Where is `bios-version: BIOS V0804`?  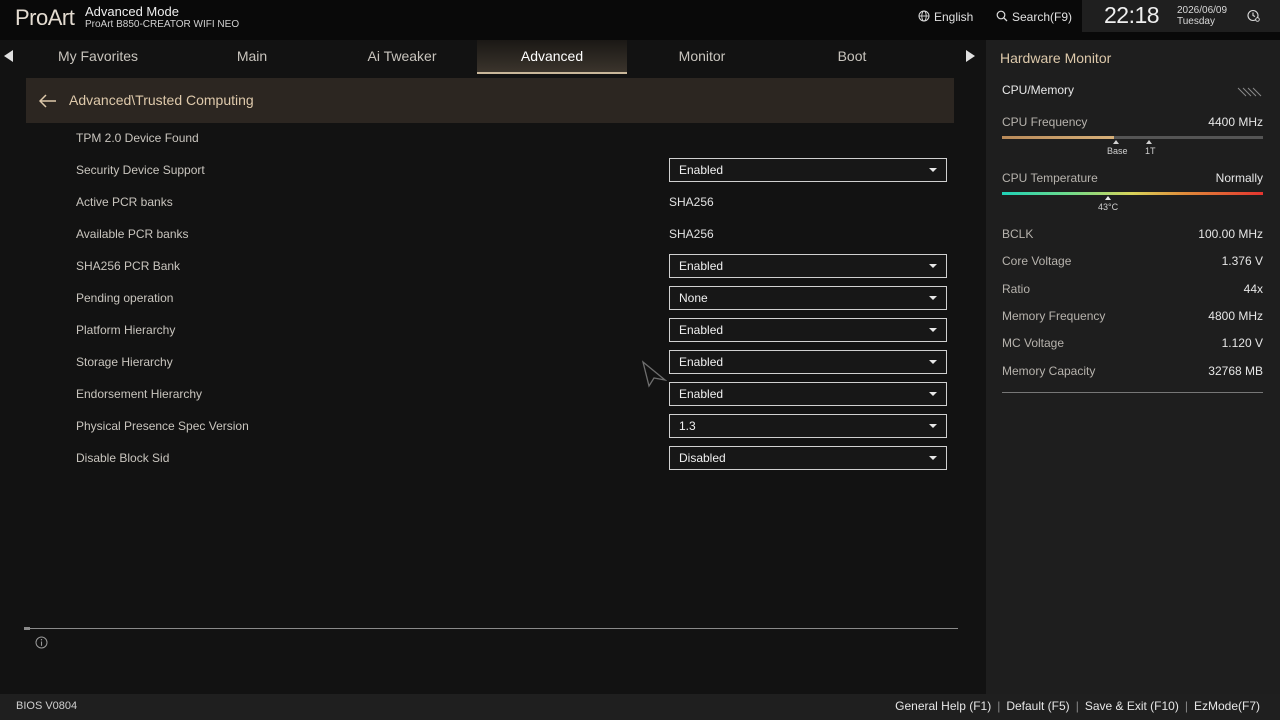 bios-version: BIOS V0804 is located at coordinates (47, 706).